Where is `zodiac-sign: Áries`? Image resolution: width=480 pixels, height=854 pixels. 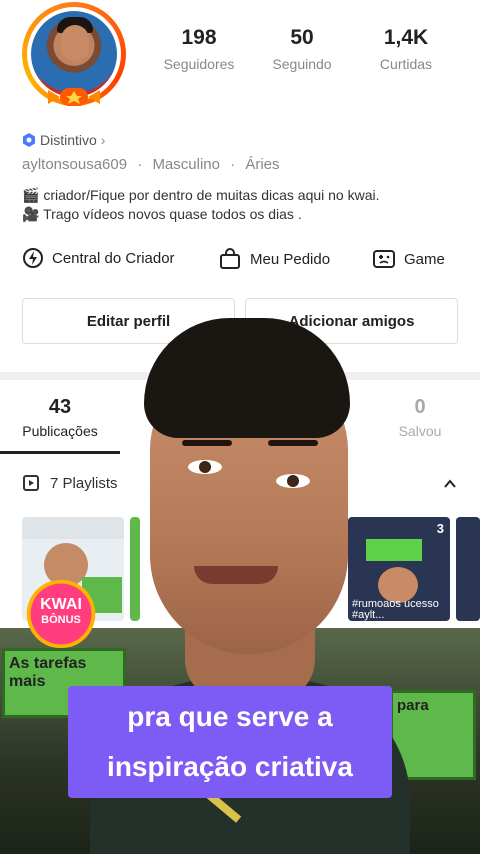
zodiac-sign: Áries is located at coordinates (262, 164).